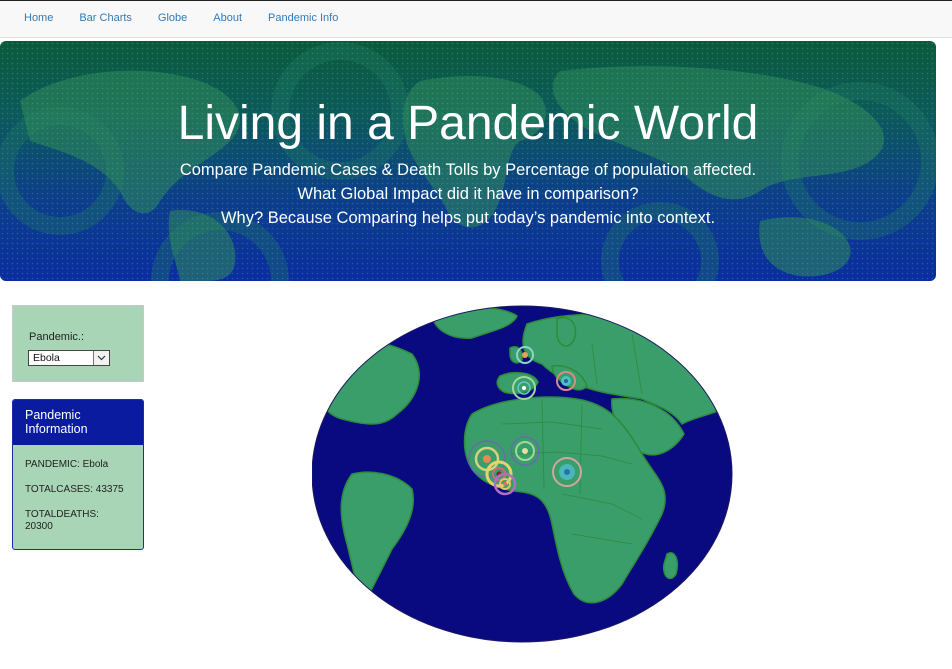 The height and width of the screenshot is (669, 952). What do you see at coordinates (78, 422) in the screenshot?
I see `info-panel-heading: Pandemic Information` at bounding box center [78, 422].